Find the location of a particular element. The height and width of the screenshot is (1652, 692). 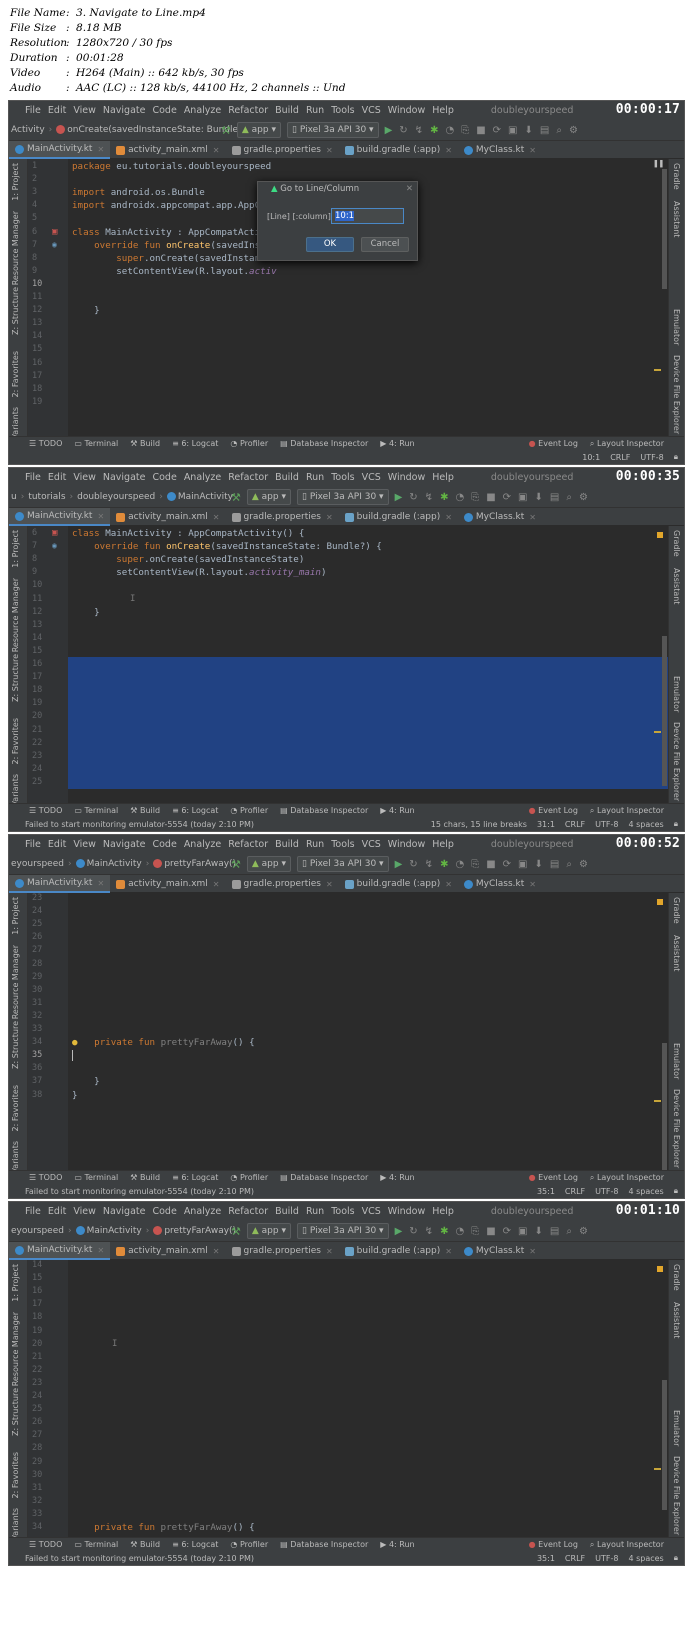

menu-file: File is located at coordinates (33, 110).